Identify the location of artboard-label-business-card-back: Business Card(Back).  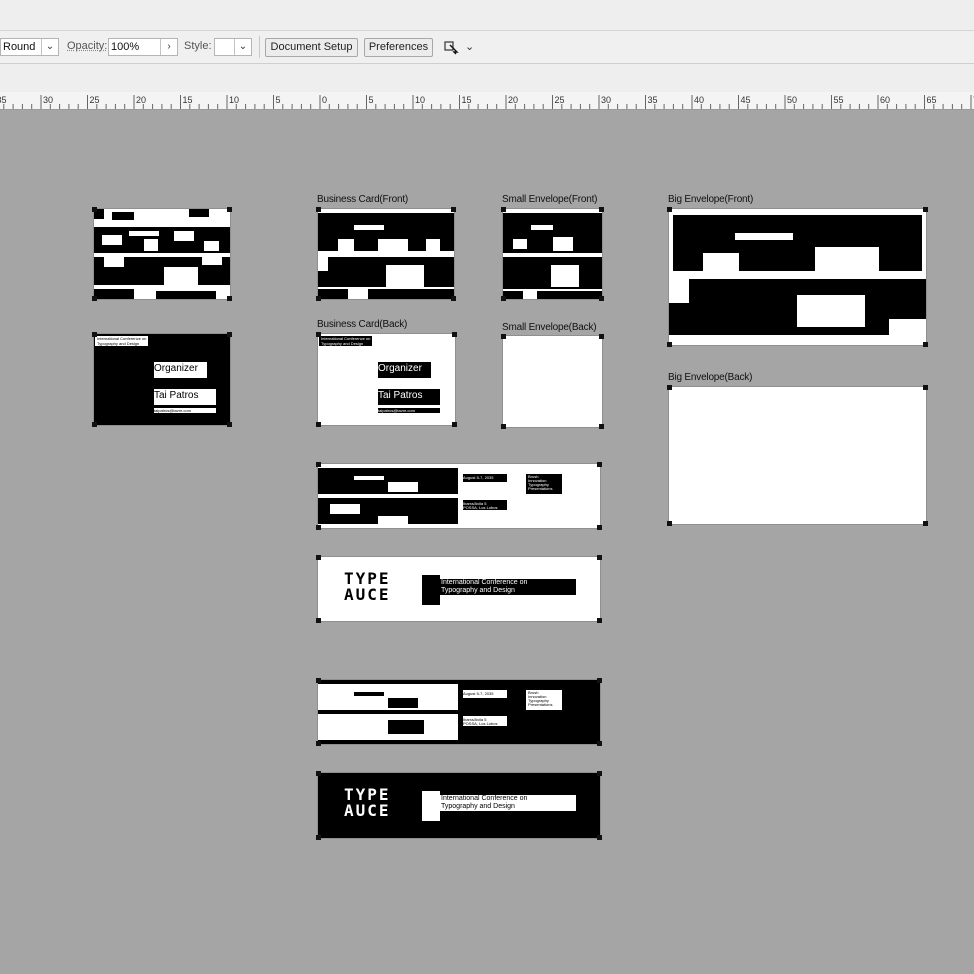
(362, 324).